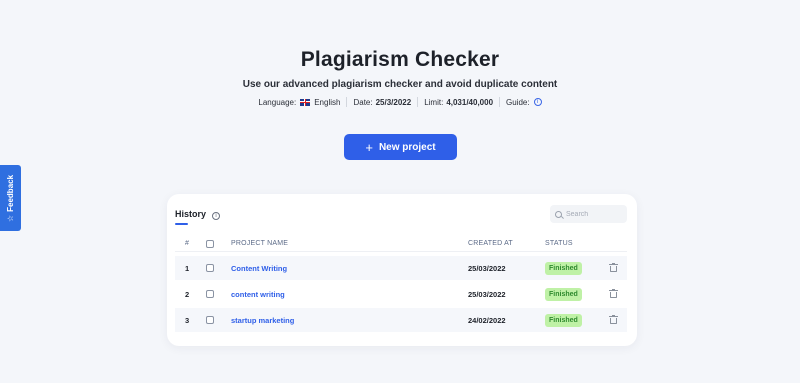 This screenshot has width=800, height=383. Describe the element at coordinates (407, 147) in the screenshot. I see `new-project-label: New project` at that location.